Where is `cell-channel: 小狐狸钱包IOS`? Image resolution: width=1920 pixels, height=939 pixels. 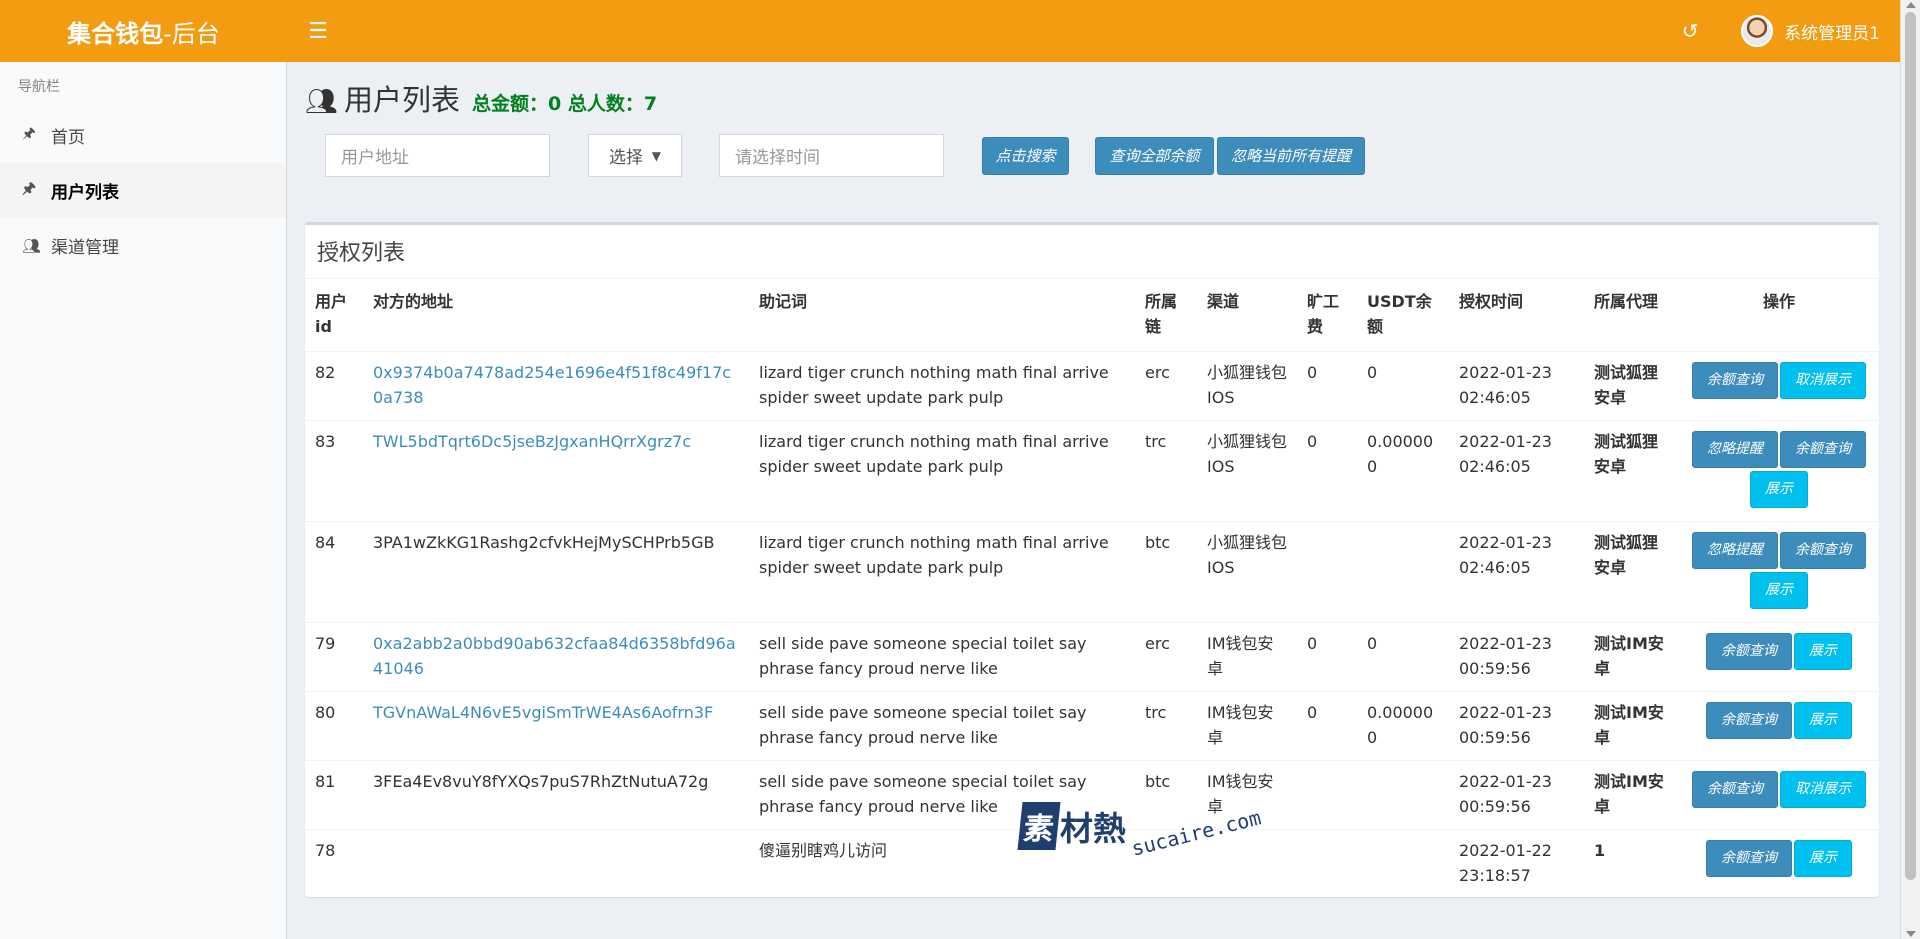
cell-channel: 小狐狸钱包IOS is located at coordinates (1247, 386).